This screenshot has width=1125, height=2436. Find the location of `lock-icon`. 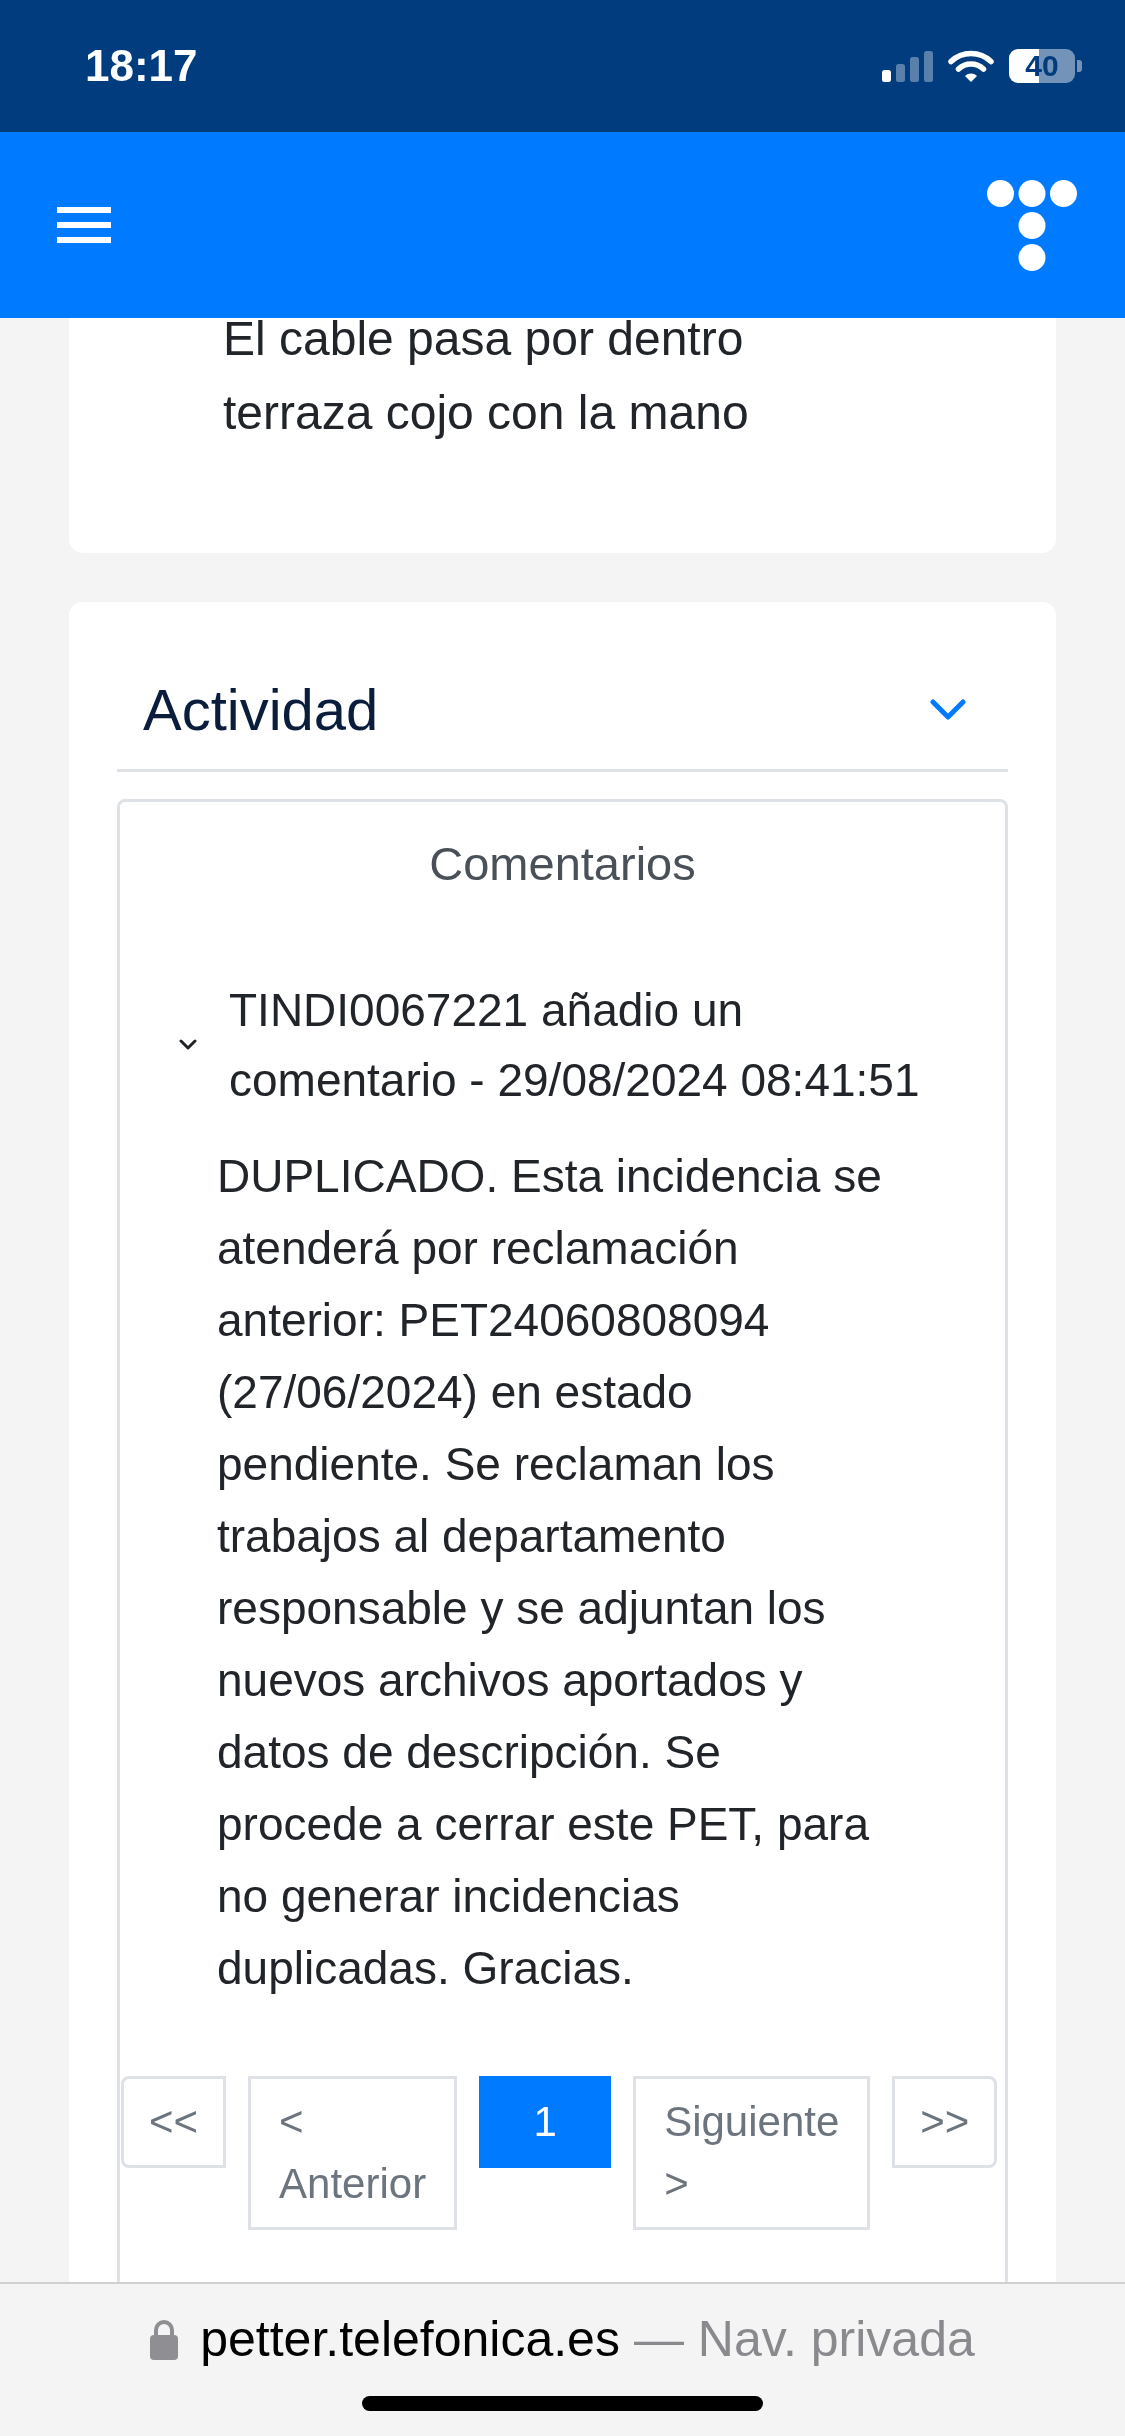

lock-icon is located at coordinates (164, 2339).